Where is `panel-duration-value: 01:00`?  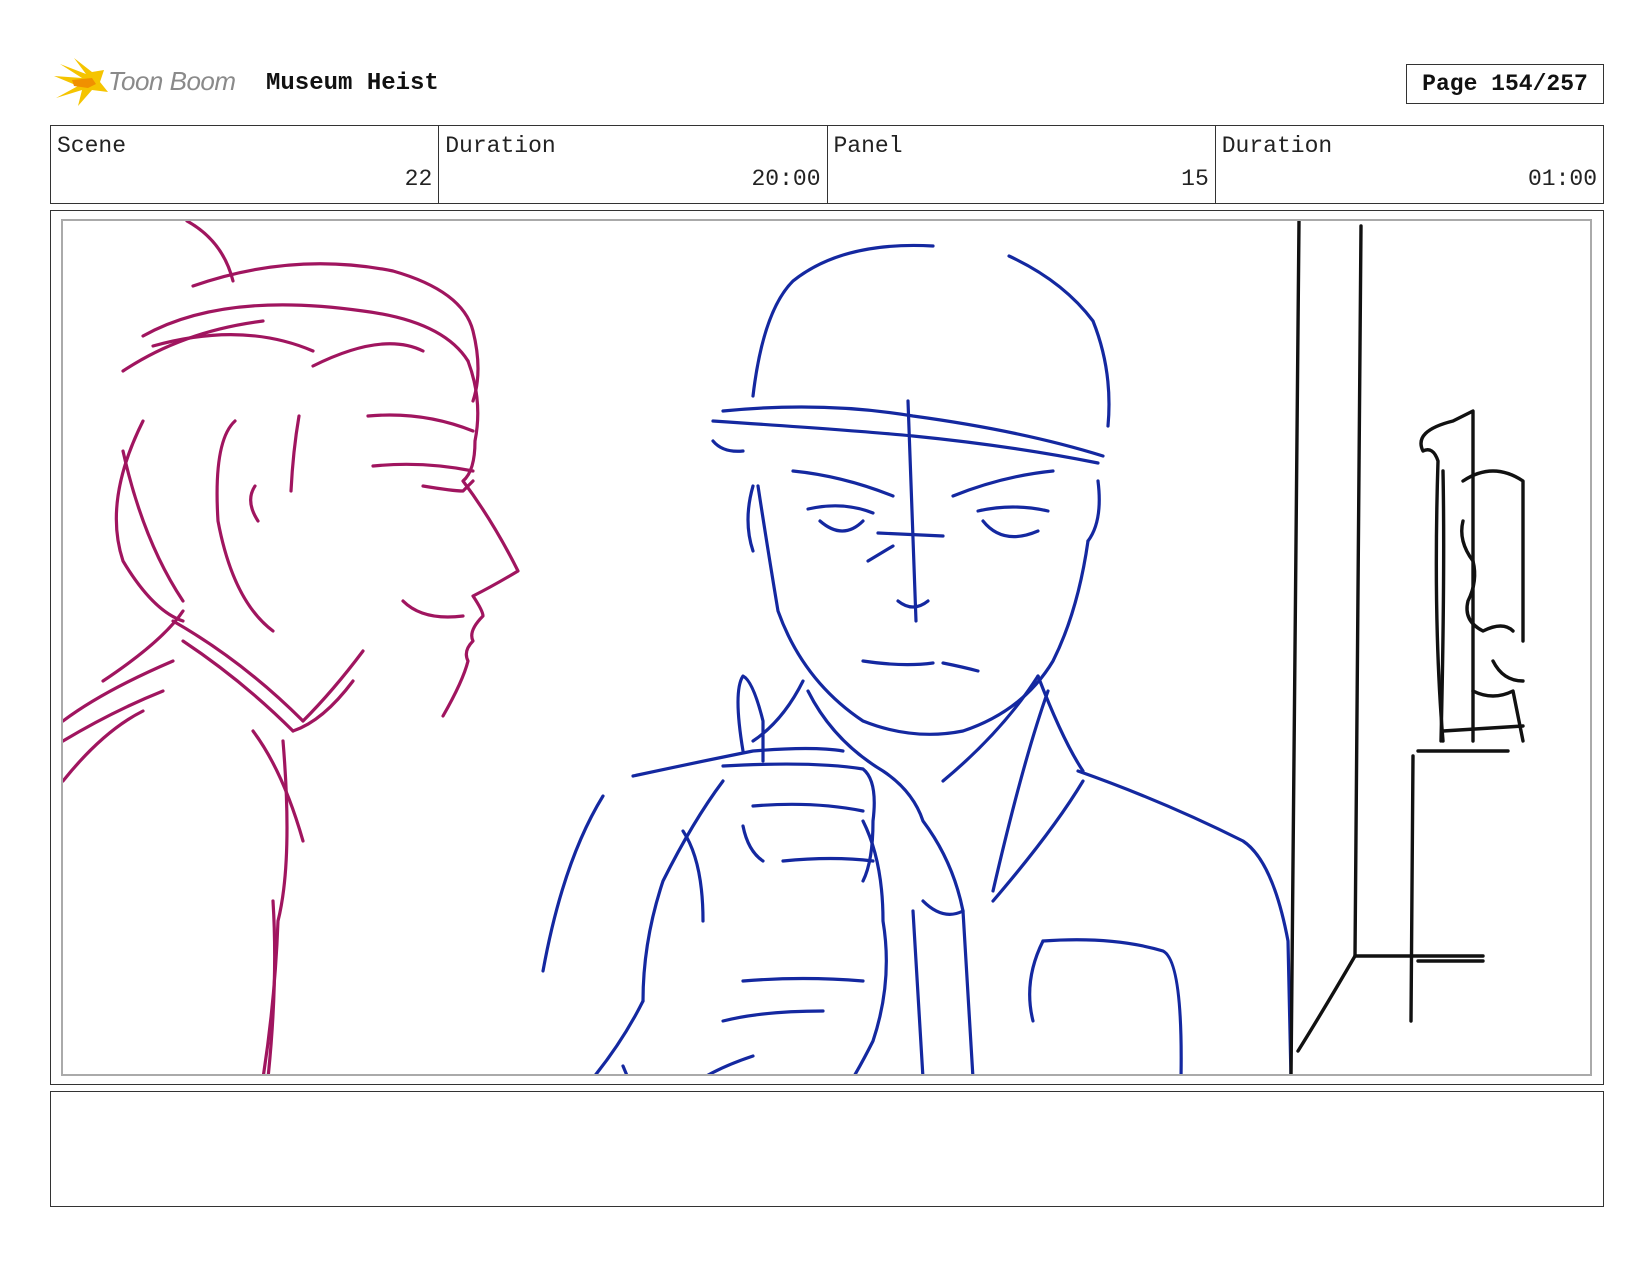
panel-duration-value: 01:00 is located at coordinates (1562, 179).